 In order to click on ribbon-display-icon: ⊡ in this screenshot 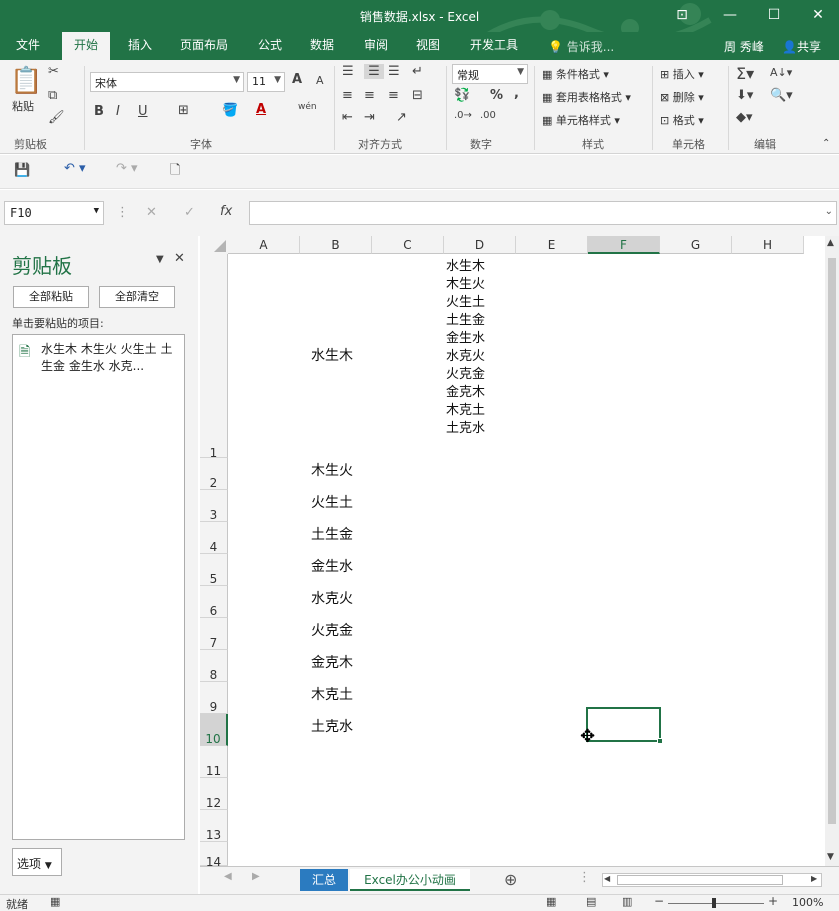, I will do `click(682, 15)`.